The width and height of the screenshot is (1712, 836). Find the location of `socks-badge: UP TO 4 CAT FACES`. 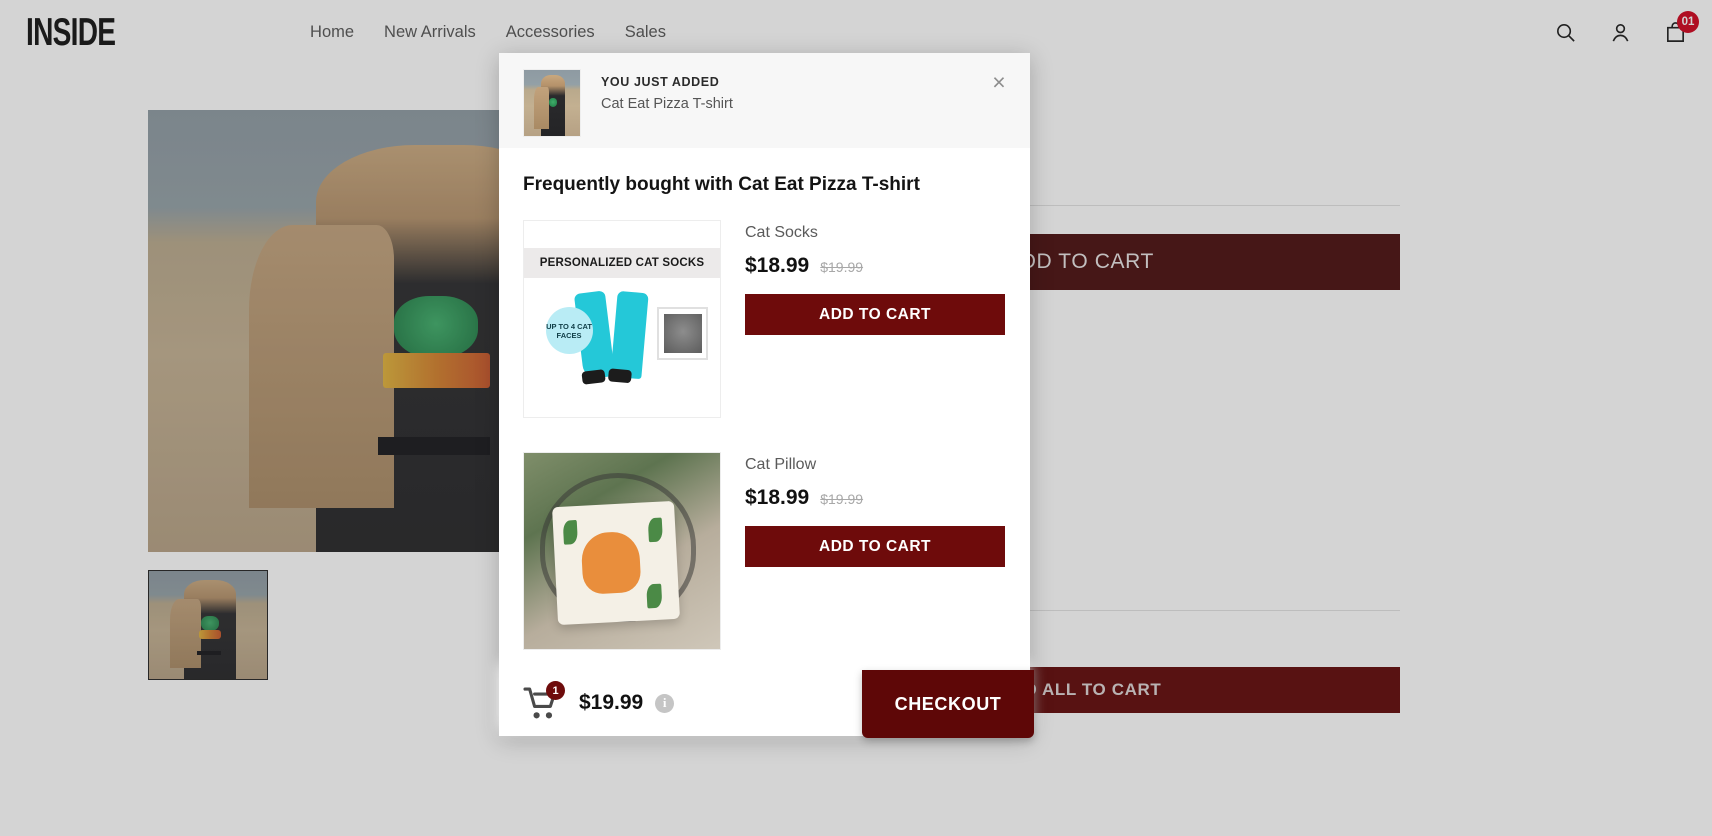

socks-badge: UP TO 4 CAT FACES is located at coordinates (569, 331).